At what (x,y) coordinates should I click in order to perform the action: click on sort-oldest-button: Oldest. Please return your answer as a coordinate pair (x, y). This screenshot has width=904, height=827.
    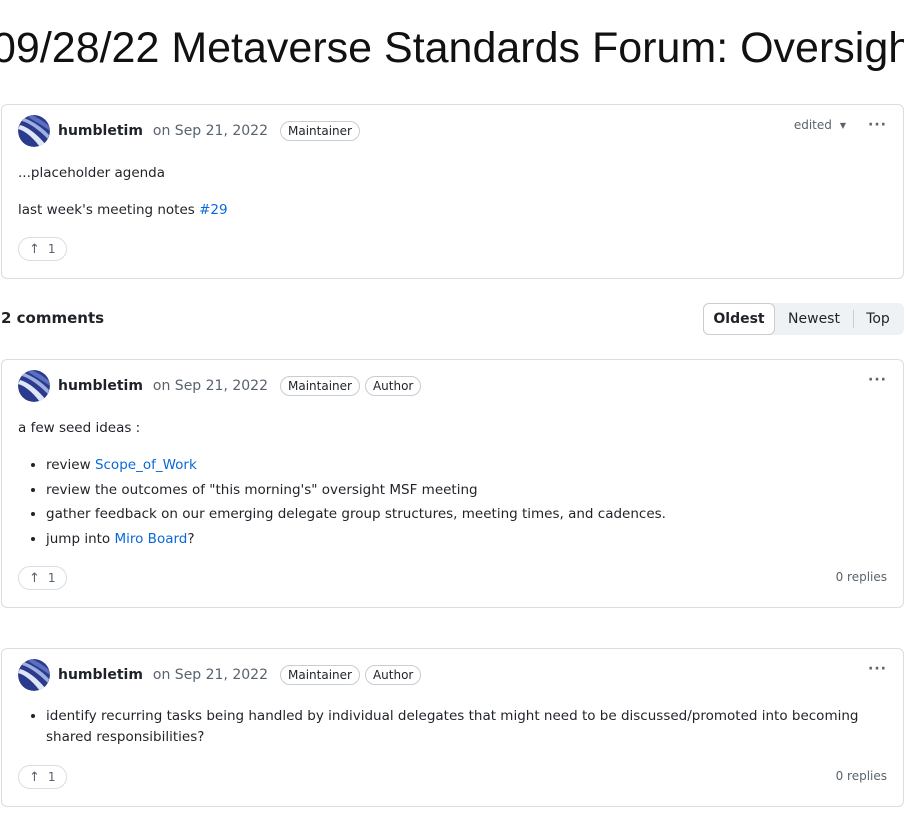
    Looking at the image, I should click on (739, 319).